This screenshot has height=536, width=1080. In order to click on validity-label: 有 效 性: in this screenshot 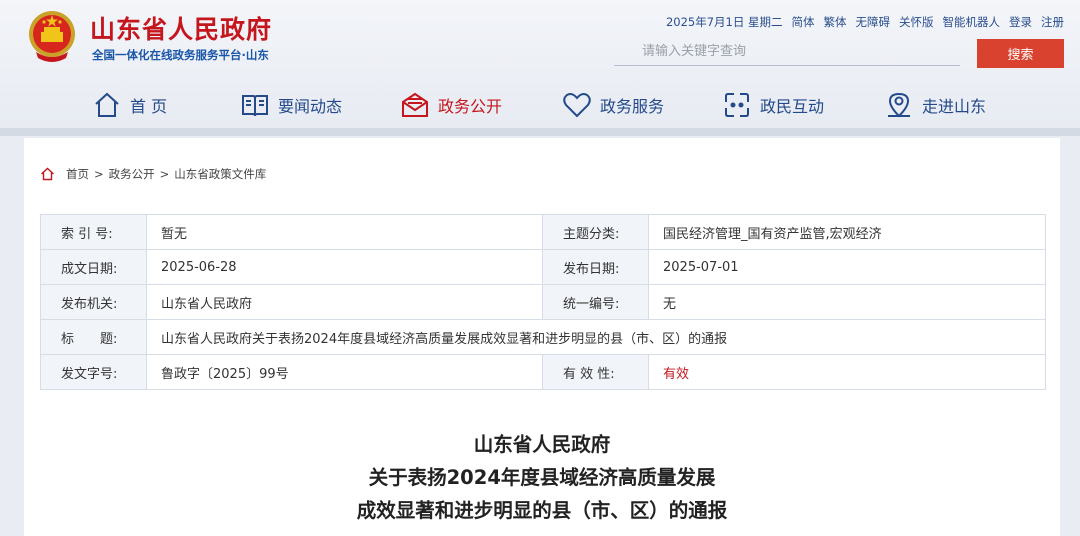, I will do `click(595, 372)`.